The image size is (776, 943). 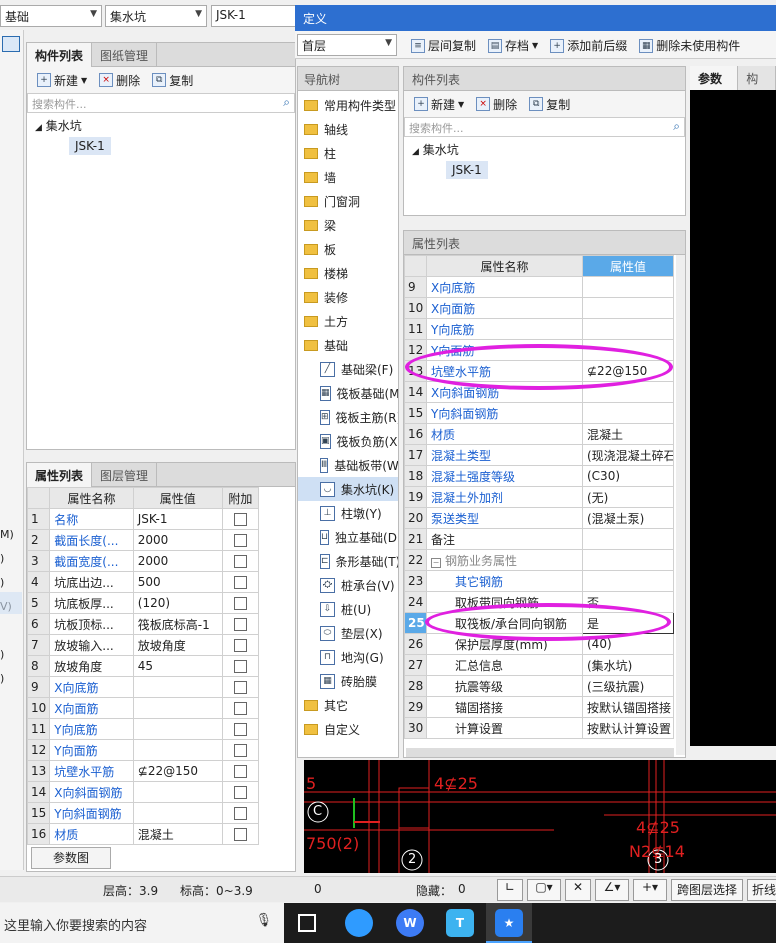 What do you see at coordinates (143, 813) in the screenshot?
I see `table-row: 15 Y向斜面钢筋` at bounding box center [143, 813].